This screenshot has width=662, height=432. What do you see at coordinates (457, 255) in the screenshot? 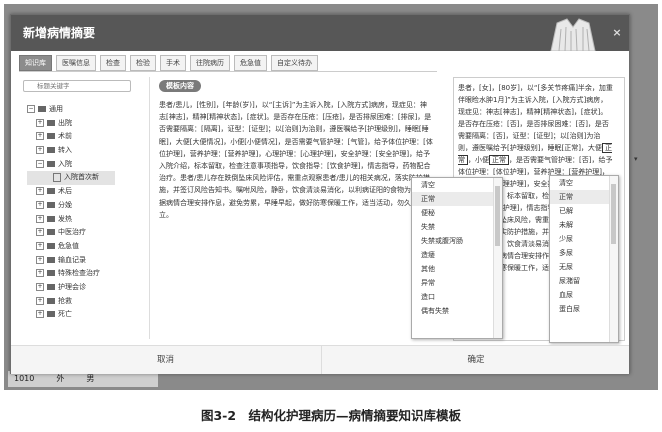
I see `dropdown-option: 造瘘` at bounding box center [457, 255].